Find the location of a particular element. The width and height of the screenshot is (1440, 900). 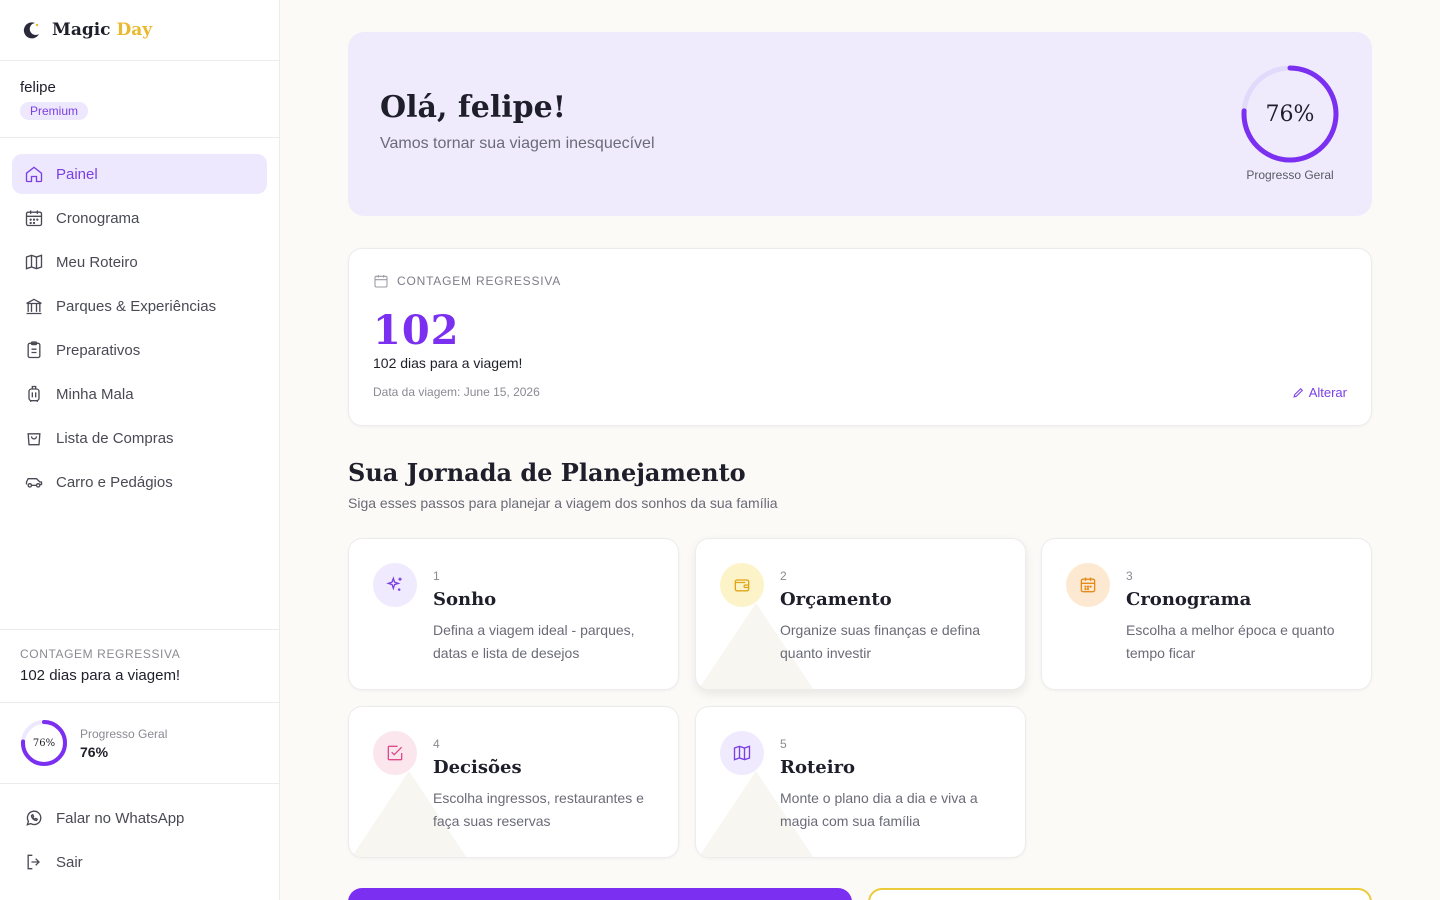

brand-name: Magic Day is located at coordinates (102, 30).